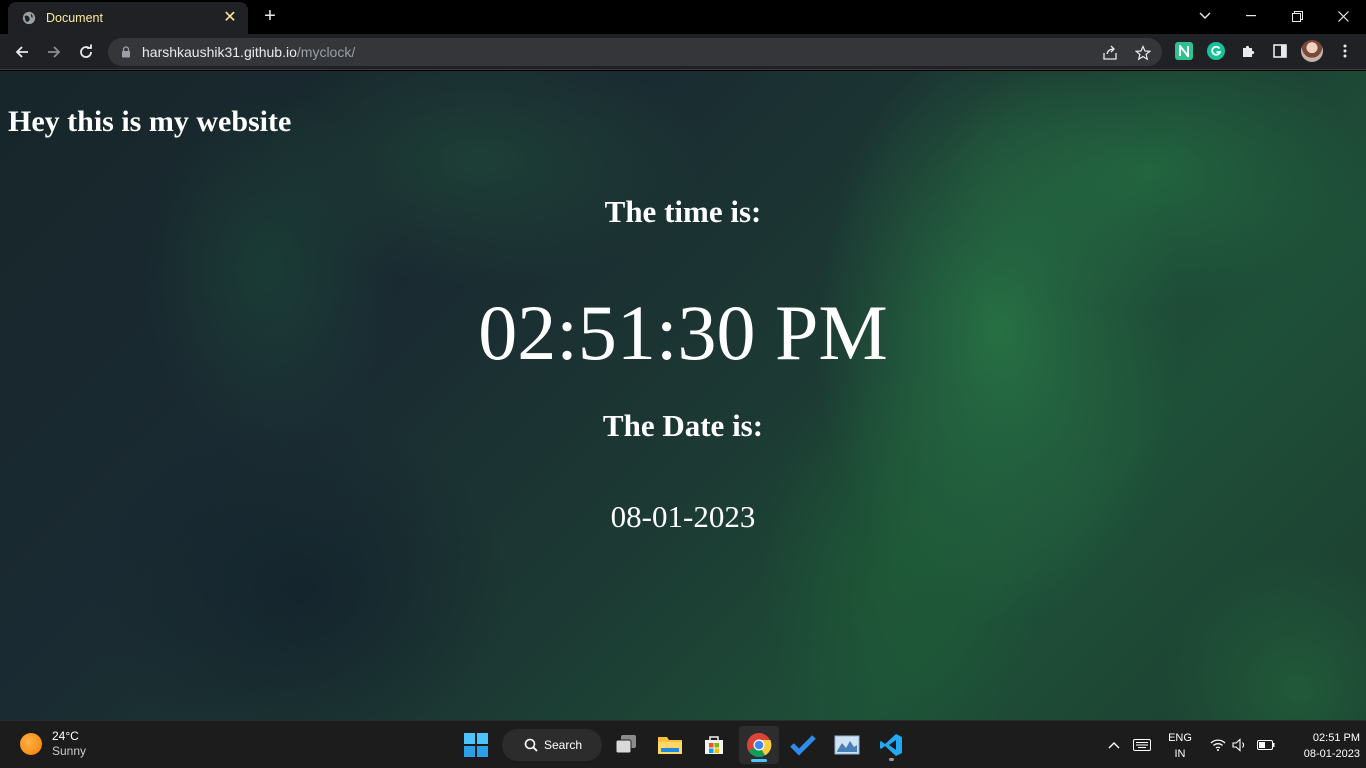 This screenshot has height=768, width=1366. What do you see at coordinates (29, 18) in the screenshot?
I see `globe-icon` at bounding box center [29, 18].